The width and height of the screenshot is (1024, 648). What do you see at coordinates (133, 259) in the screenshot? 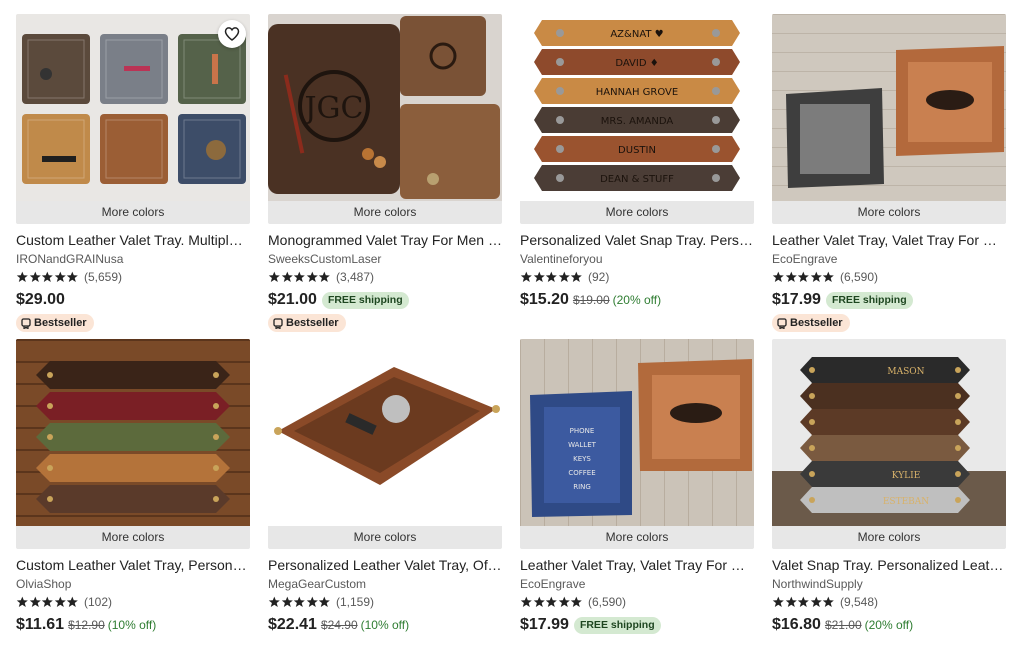
I see `shop-name: IRONandGRAINusa` at bounding box center [133, 259].